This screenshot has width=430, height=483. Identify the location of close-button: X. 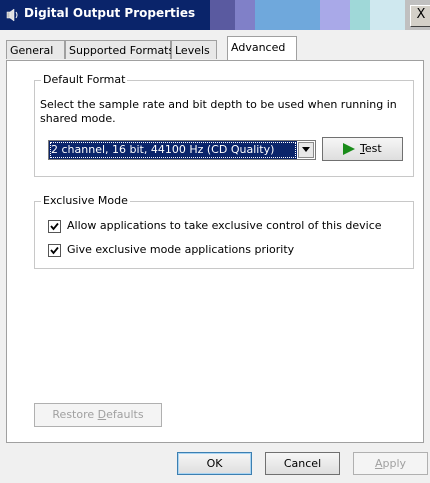
(420, 16).